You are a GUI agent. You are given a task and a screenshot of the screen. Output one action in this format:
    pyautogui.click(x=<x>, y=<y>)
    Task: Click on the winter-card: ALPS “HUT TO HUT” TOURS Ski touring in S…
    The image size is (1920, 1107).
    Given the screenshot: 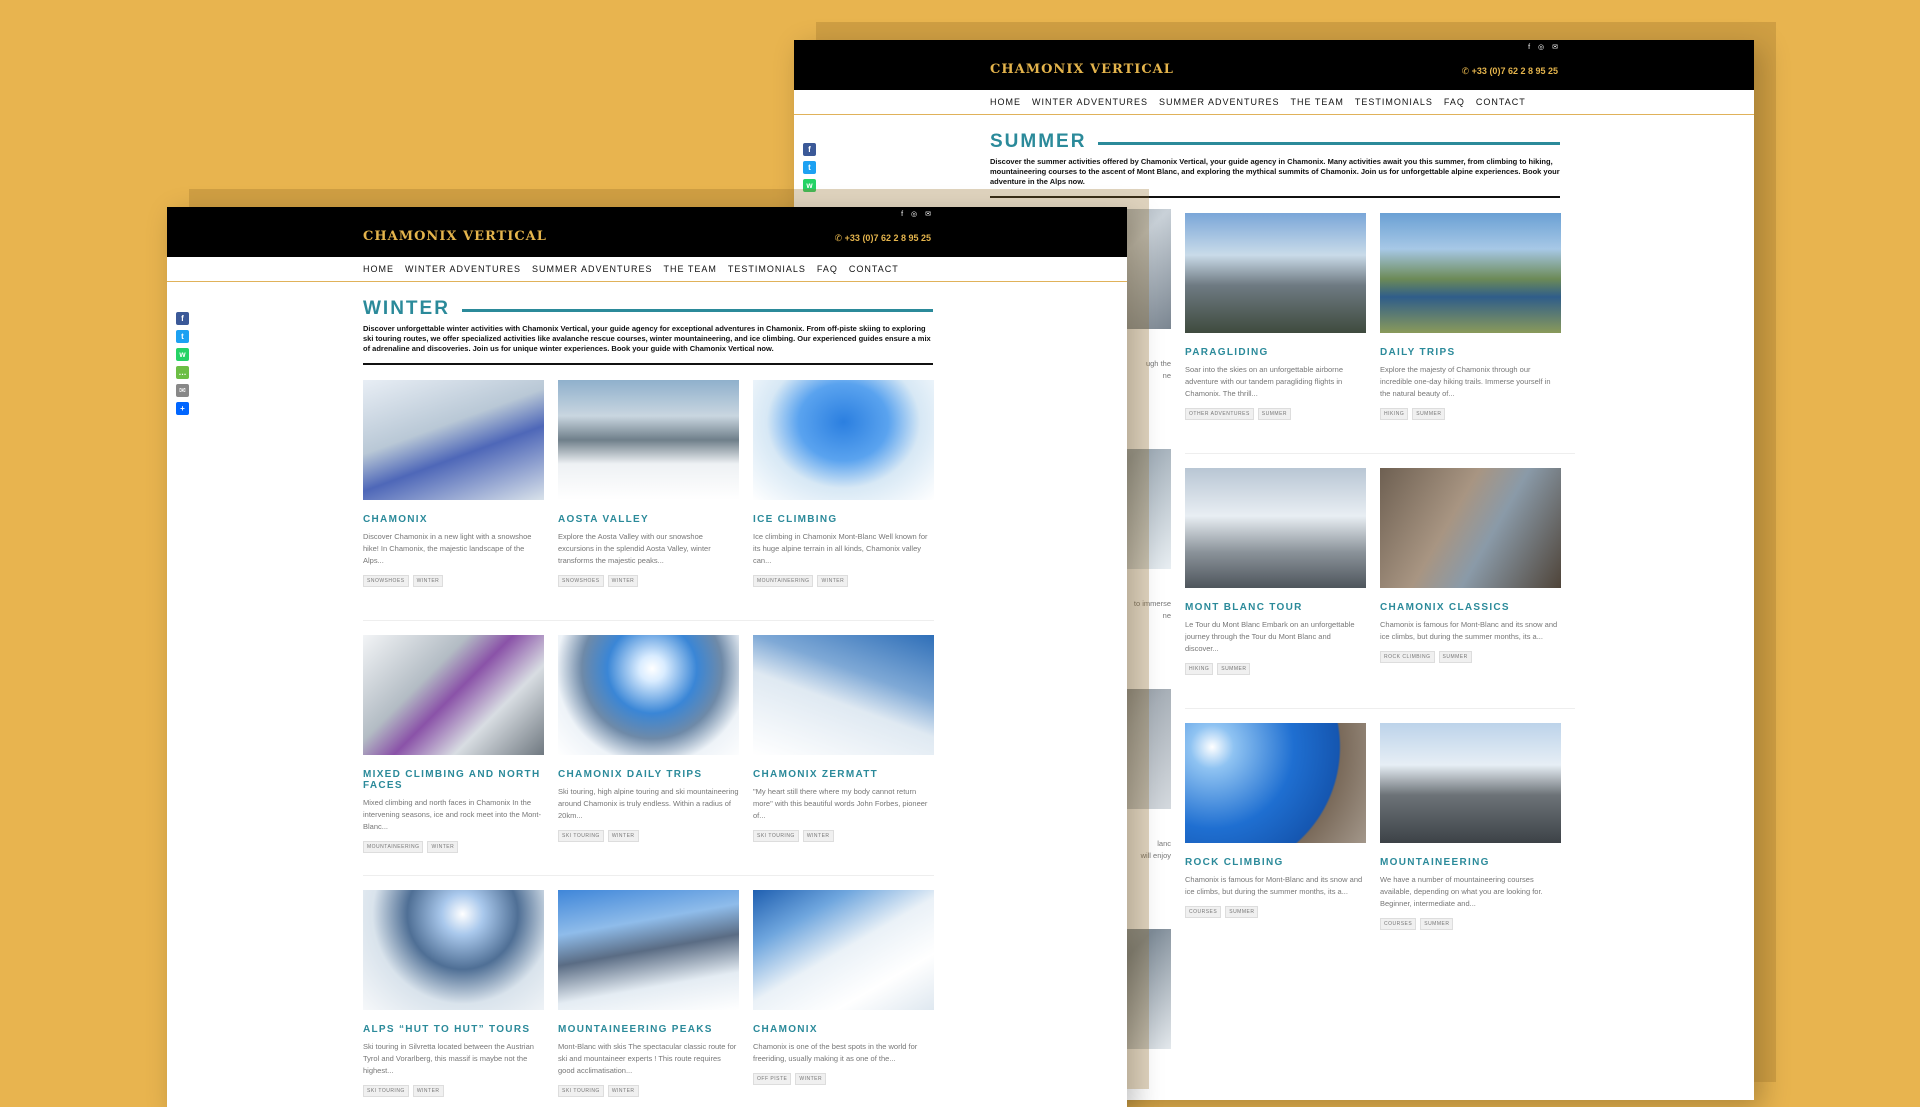 What is the action you would take?
    pyautogui.click(x=453, y=998)
    